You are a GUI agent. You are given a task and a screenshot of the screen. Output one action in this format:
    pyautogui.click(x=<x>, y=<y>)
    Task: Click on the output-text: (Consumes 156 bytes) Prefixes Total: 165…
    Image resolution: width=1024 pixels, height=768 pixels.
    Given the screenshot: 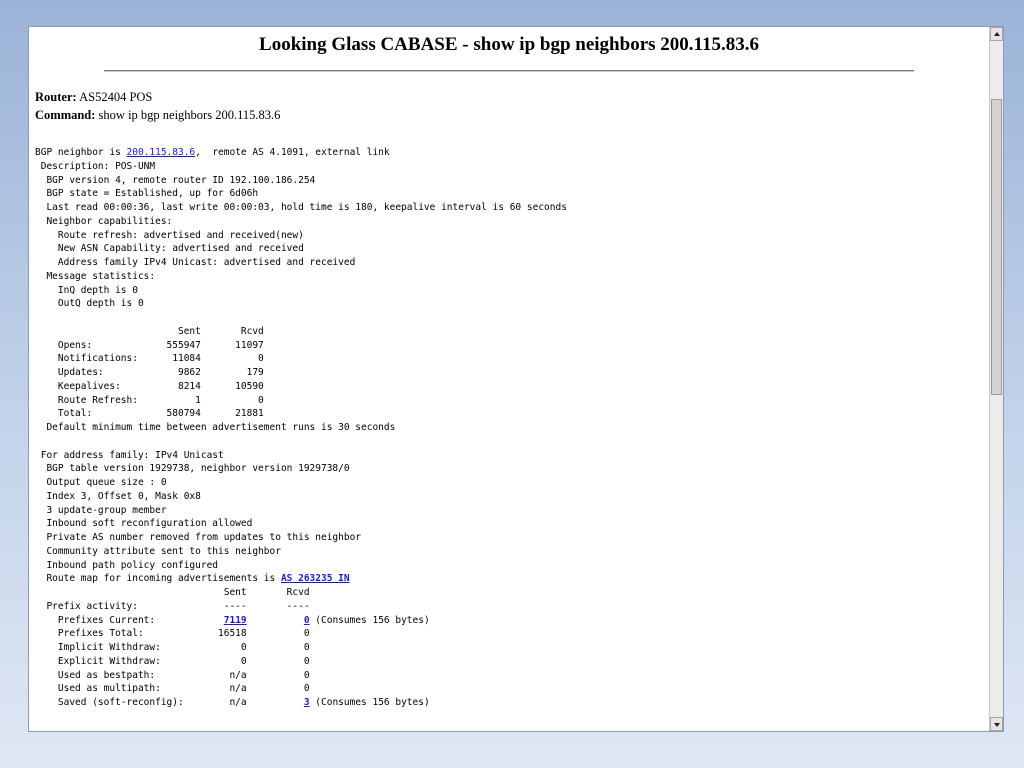 What is the action you would take?
    pyautogui.click(x=243, y=661)
    